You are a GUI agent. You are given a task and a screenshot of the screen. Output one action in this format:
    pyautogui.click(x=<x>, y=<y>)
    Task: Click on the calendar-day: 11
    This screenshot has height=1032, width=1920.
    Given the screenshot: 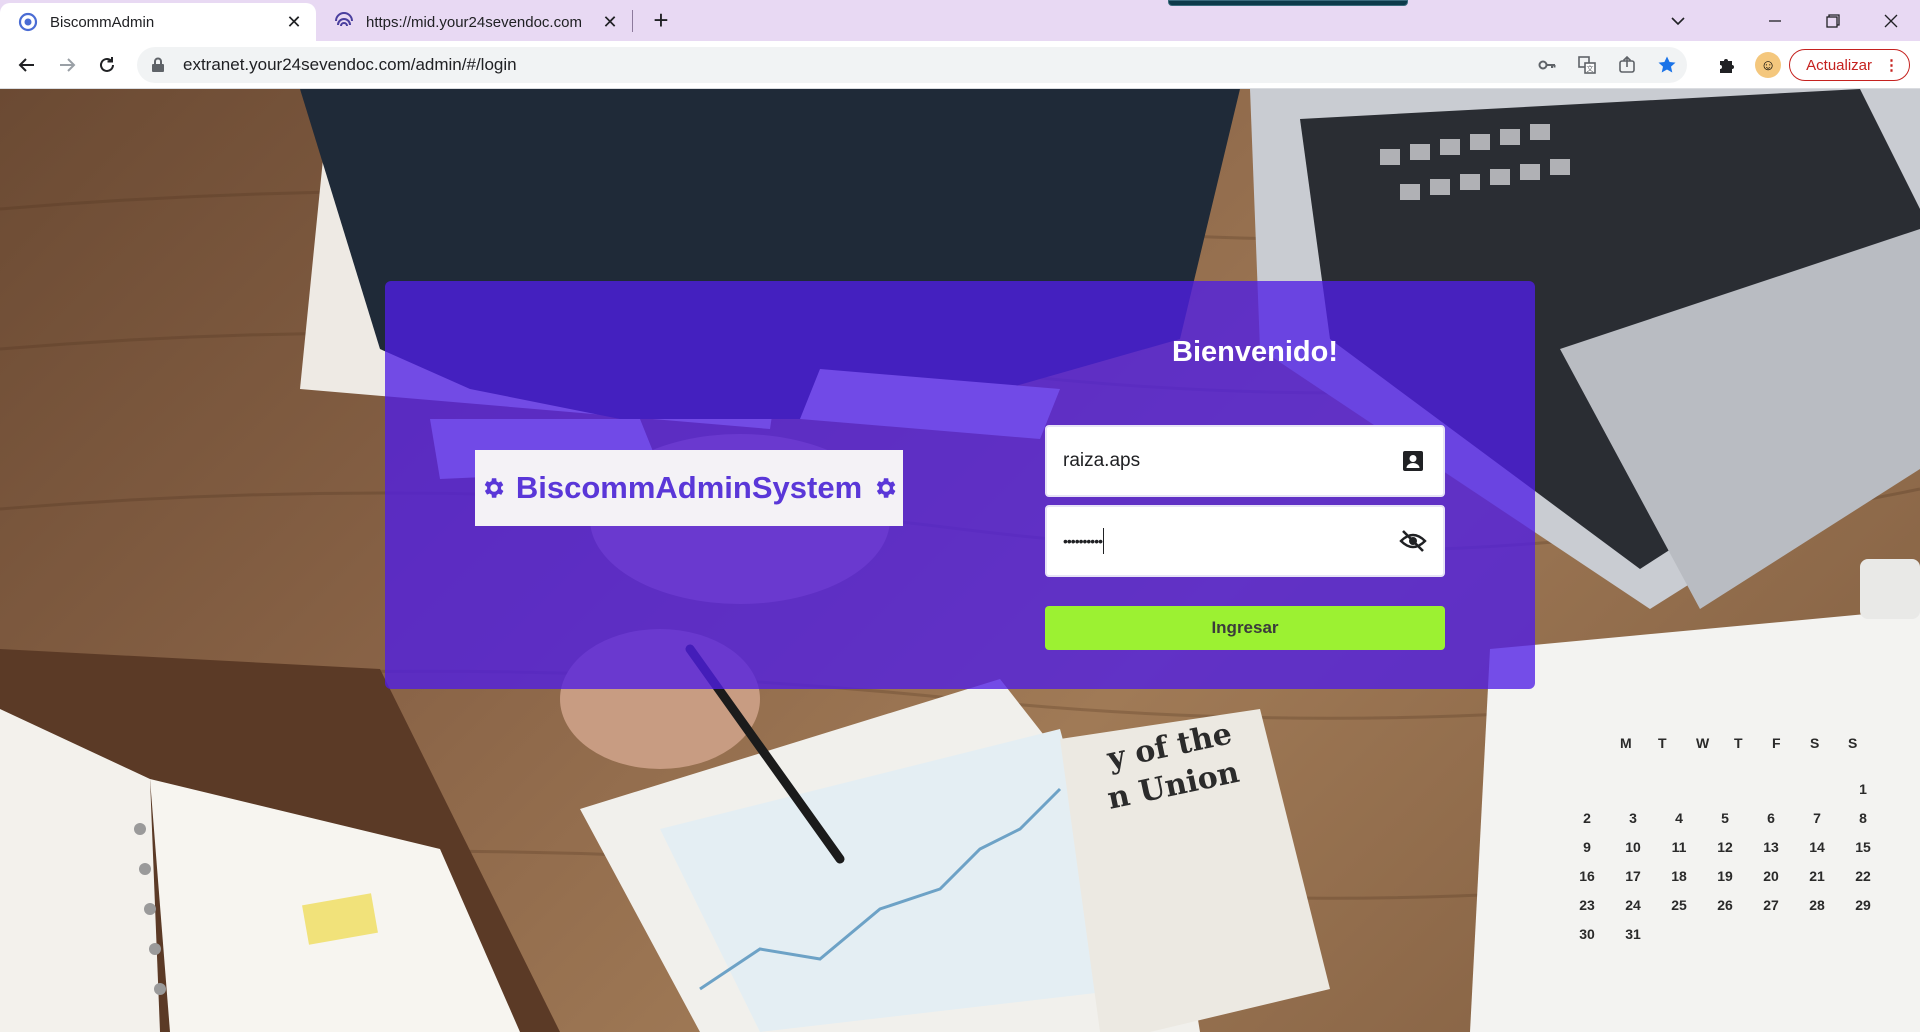 What is the action you would take?
    pyautogui.click(x=1679, y=847)
    